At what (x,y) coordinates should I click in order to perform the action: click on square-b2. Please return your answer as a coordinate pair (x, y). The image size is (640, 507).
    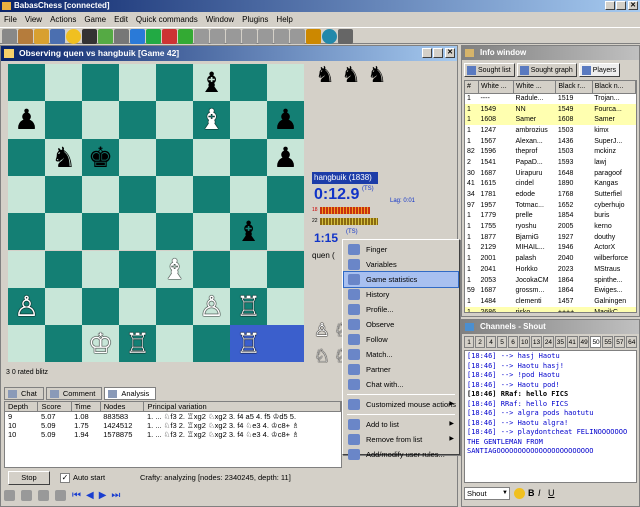
    Looking at the image, I should click on (63, 306).